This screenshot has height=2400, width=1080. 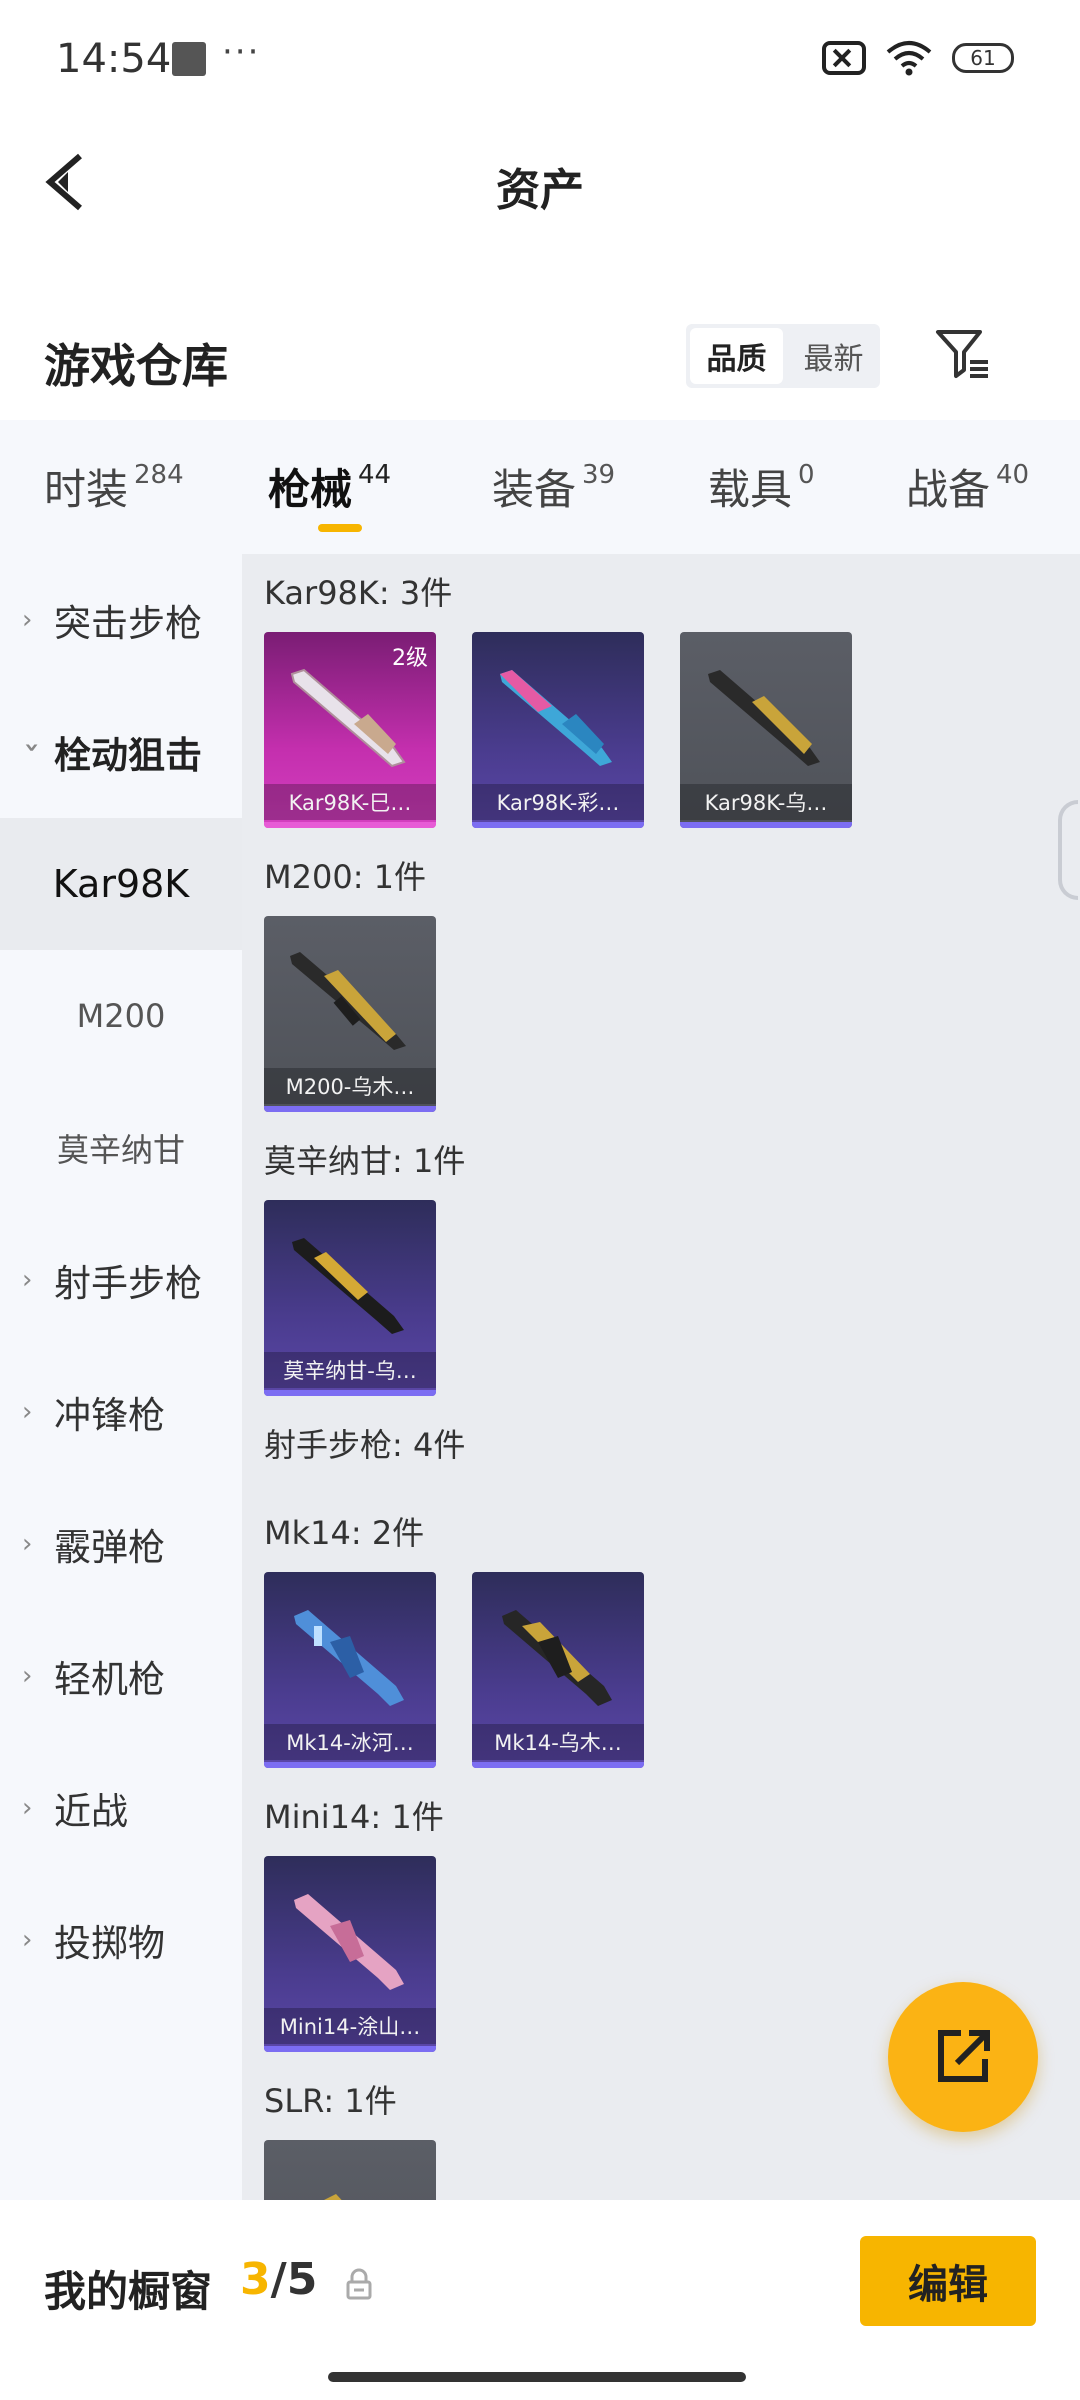 I want to click on showcase-title: 我的橱窗, so click(x=128, y=2291).